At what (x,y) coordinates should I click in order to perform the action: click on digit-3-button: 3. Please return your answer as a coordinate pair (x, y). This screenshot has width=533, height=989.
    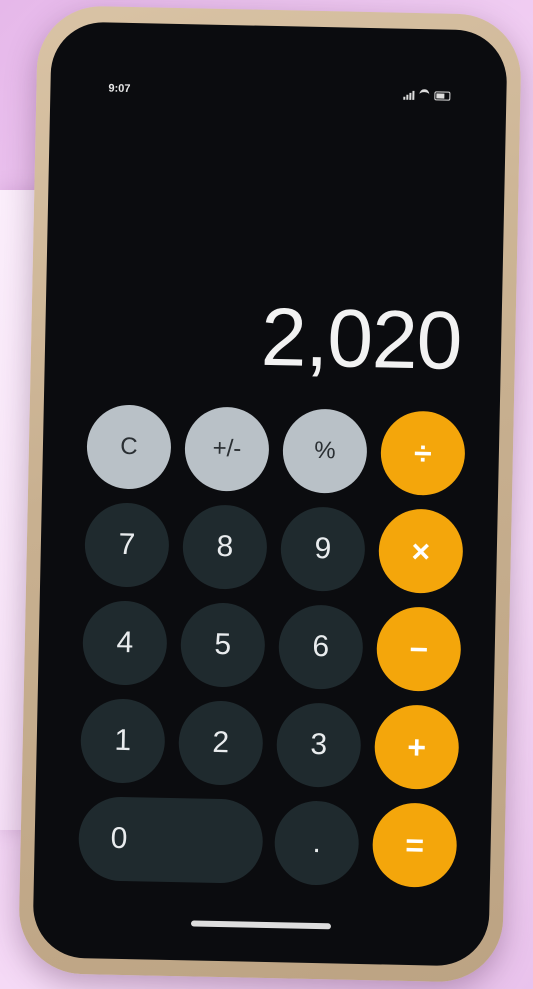
    Looking at the image, I should click on (318, 745).